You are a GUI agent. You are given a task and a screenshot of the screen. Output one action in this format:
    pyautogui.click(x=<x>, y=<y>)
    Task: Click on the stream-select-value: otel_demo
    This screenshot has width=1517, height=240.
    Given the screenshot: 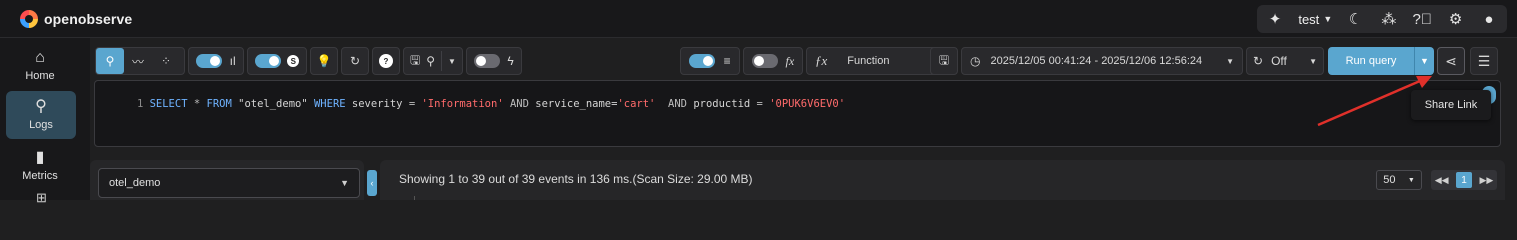 What is the action you would take?
    pyautogui.click(x=135, y=183)
    